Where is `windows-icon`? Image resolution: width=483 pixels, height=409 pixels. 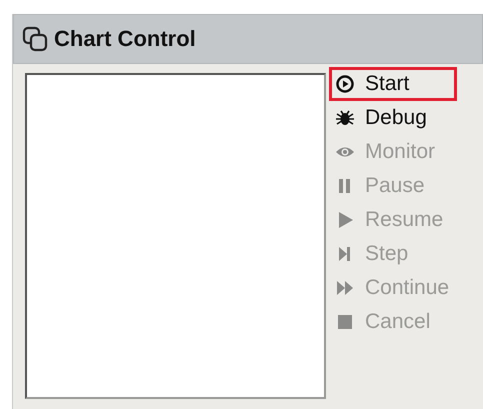
windows-icon is located at coordinates (35, 39).